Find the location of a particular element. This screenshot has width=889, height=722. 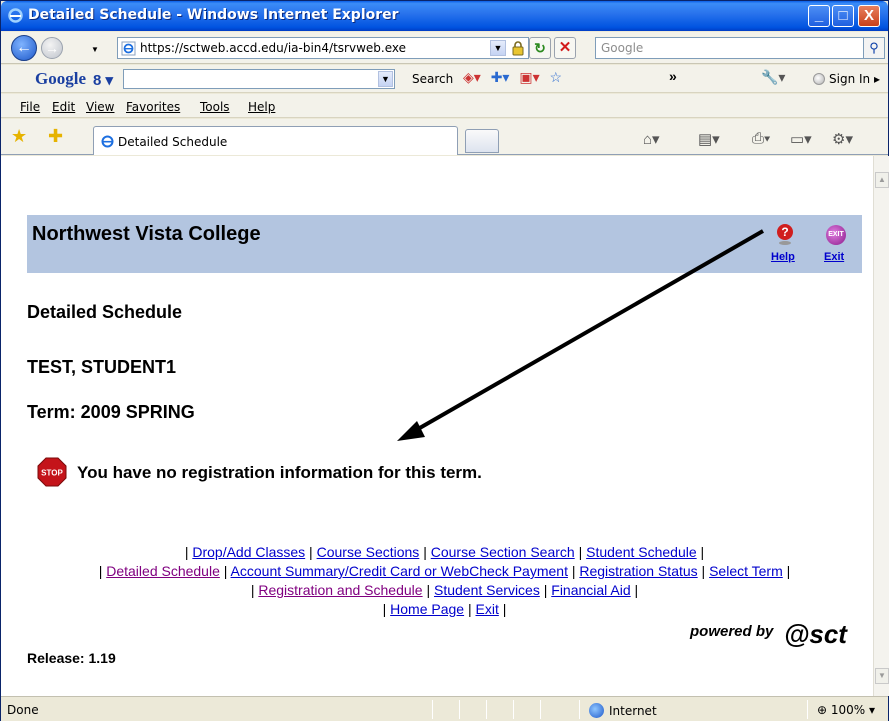

page-icon is located at coordinates (128, 48).